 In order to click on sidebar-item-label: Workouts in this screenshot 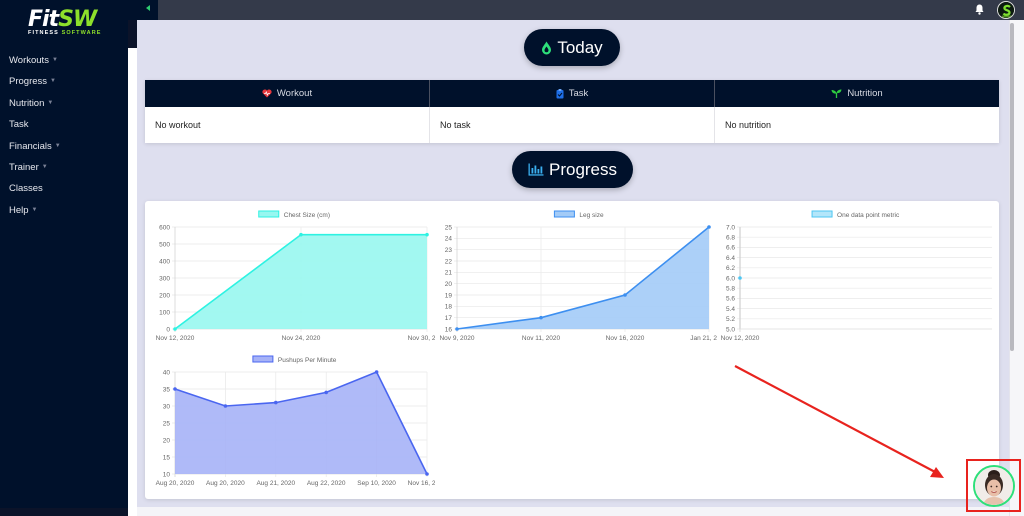, I will do `click(29, 60)`.